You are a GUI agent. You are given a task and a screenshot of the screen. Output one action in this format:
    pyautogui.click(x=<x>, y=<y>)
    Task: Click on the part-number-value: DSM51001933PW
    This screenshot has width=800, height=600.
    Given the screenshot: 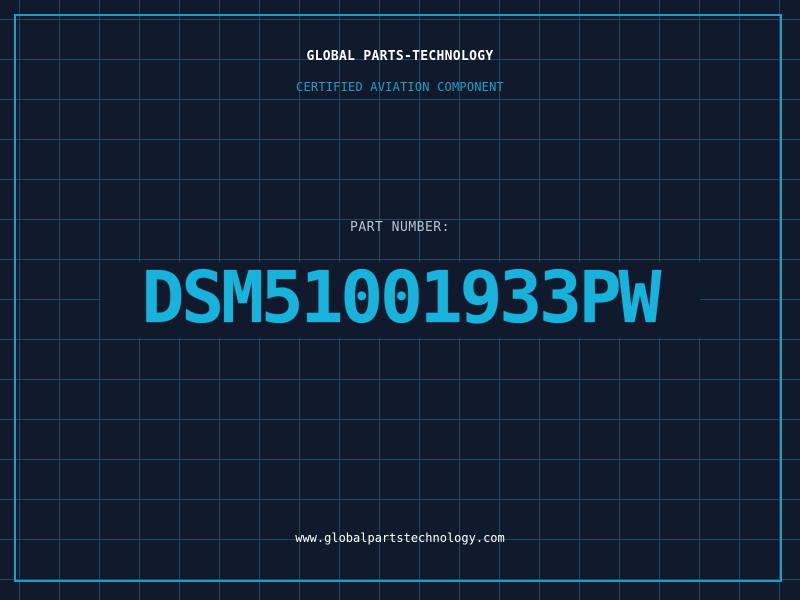 What is the action you would take?
    pyautogui.click(x=401, y=297)
    